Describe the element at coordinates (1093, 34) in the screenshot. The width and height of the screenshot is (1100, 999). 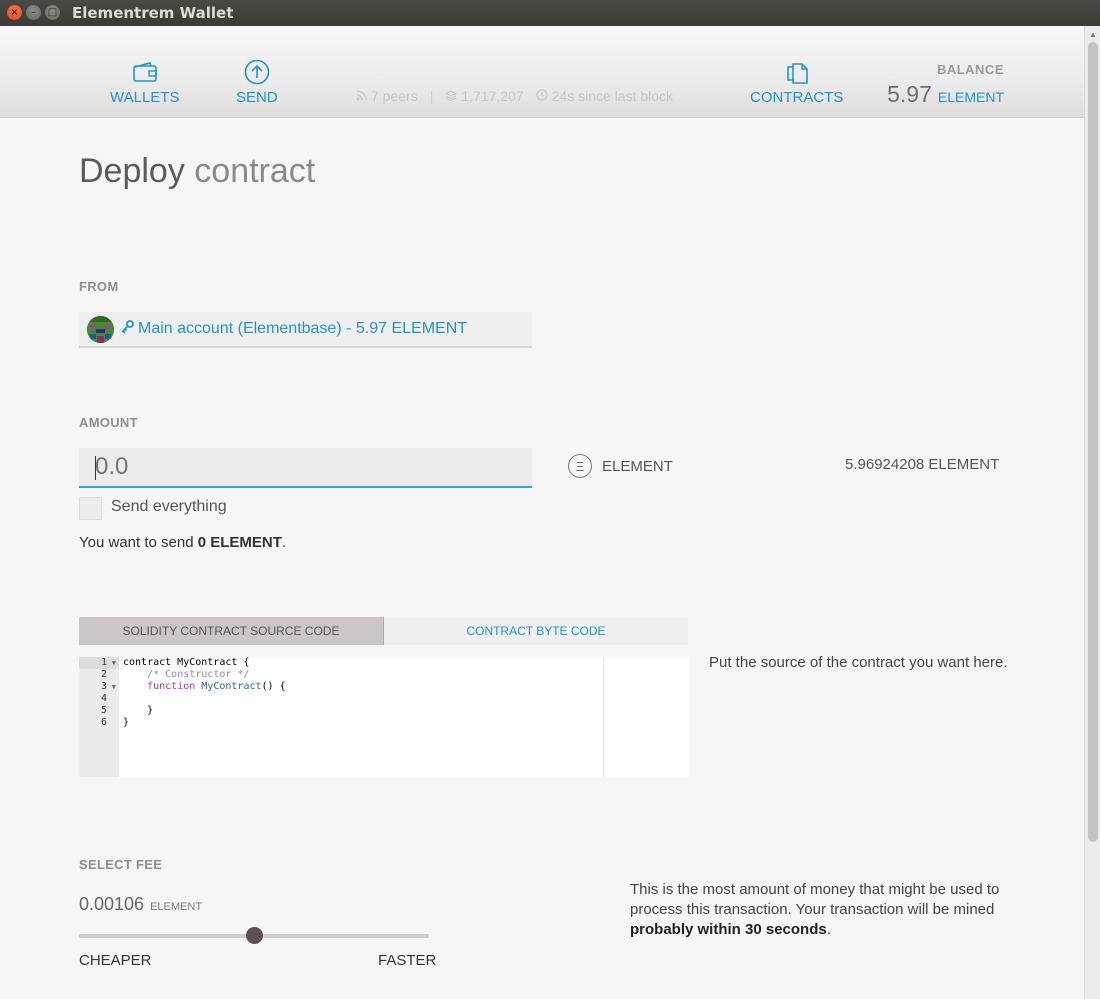
I see `scroll-up-icon: ▲` at that location.